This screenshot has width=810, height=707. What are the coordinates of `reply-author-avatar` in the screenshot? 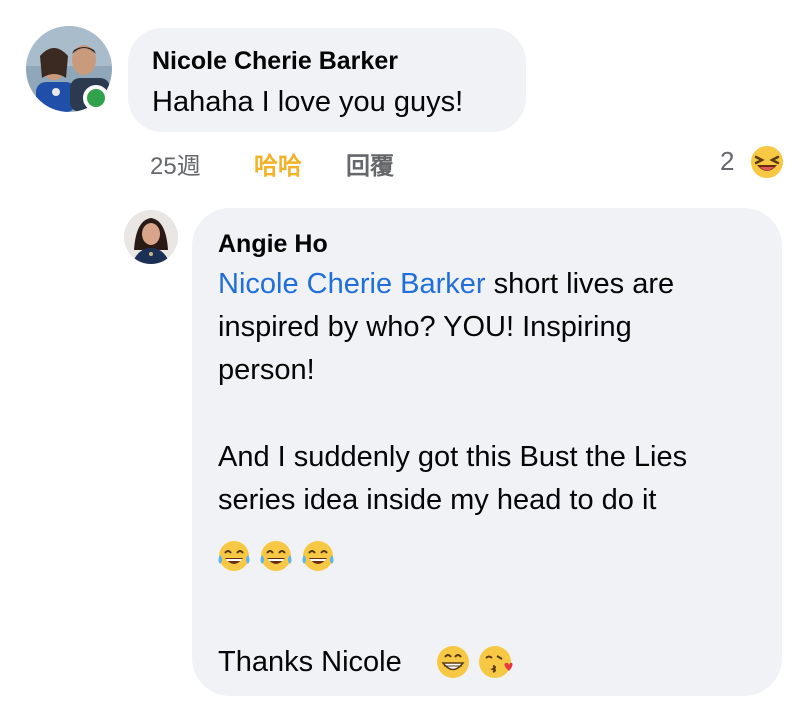 It's located at (151, 237).